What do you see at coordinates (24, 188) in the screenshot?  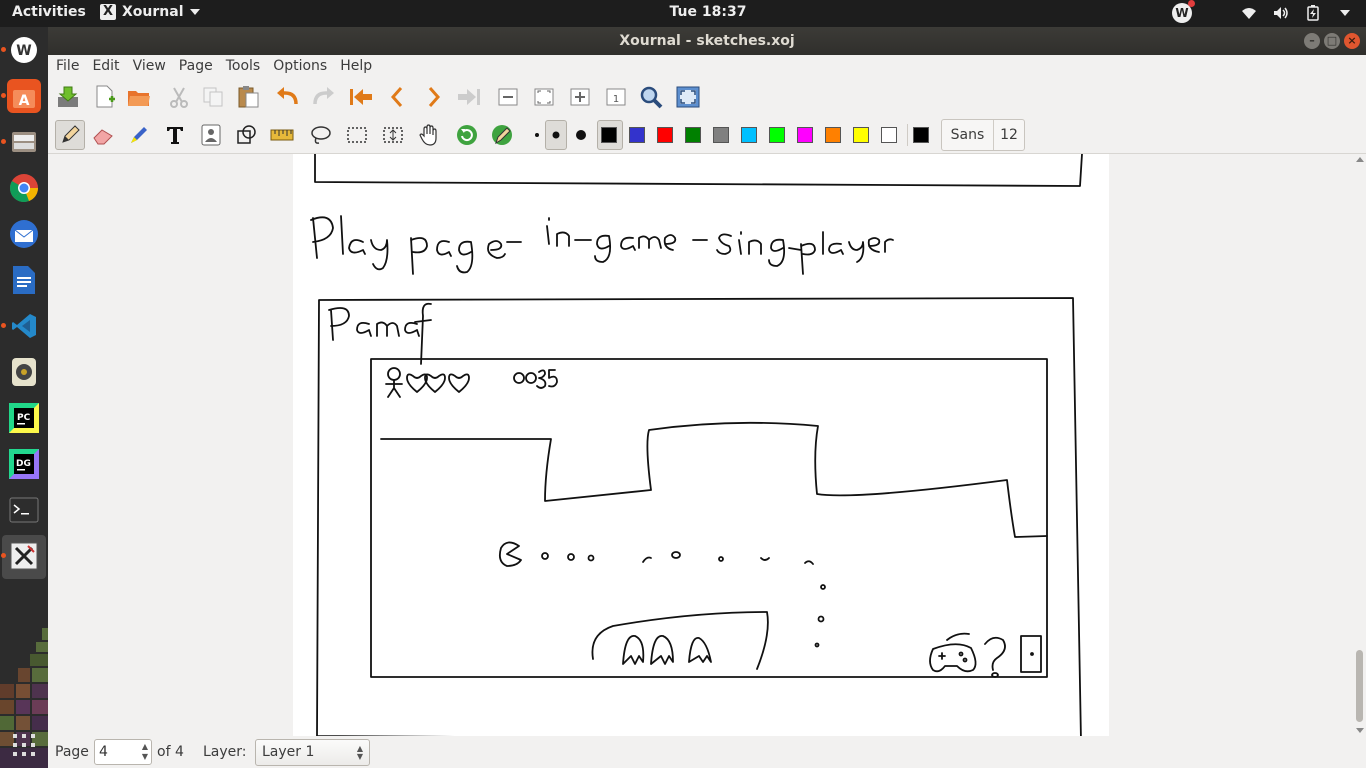 I see `dock-item-chrome` at bounding box center [24, 188].